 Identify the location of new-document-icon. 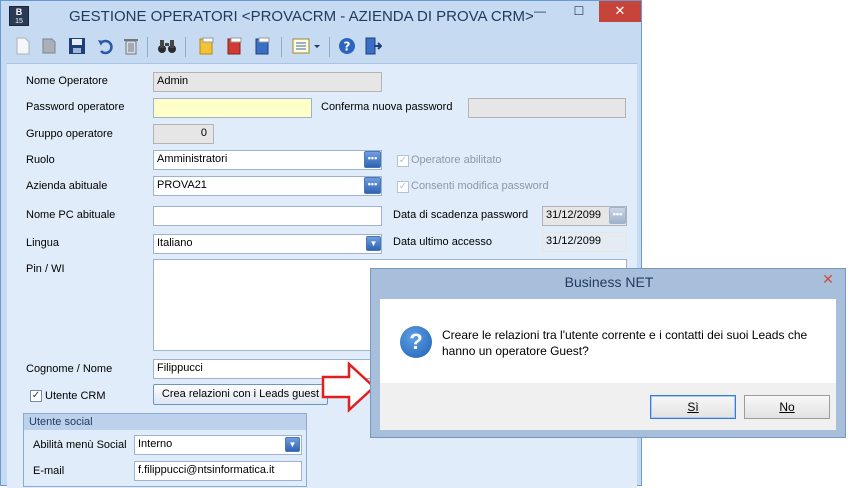
(23, 47).